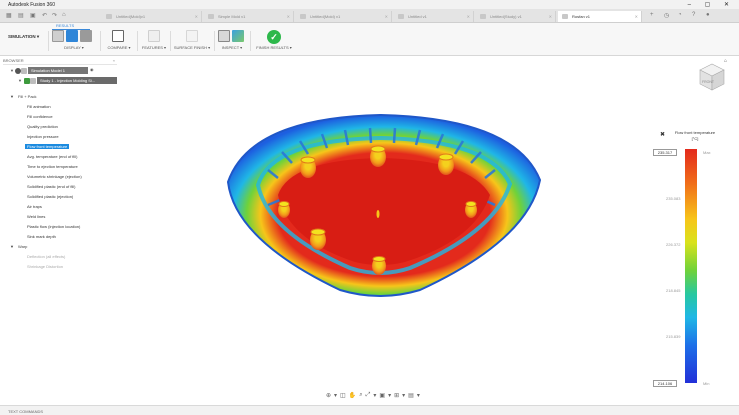 The height and width of the screenshot is (415, 739). Describe the element at coordinates (725, 61) in the screenshot. I see `viewcube-home-icon: ⌂` at that location.